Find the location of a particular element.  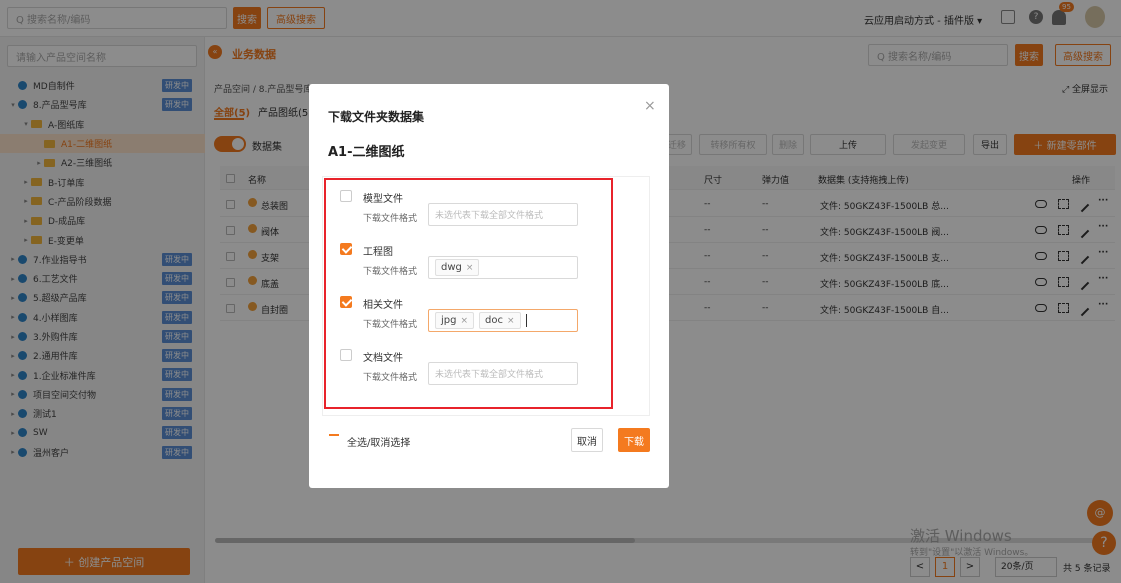

format-tag: doc × is located at coordinates (500, 320).